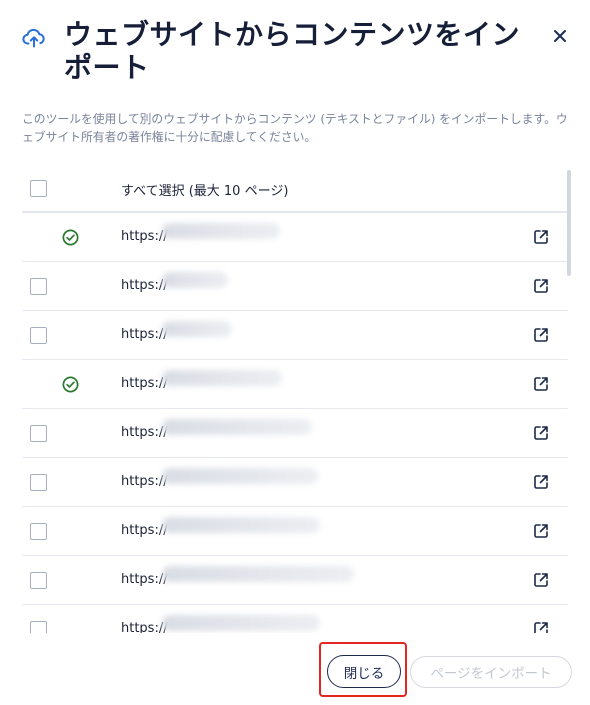 This screenshot has height=705, width=590. I want to click on close-icon, so click(560, 36).